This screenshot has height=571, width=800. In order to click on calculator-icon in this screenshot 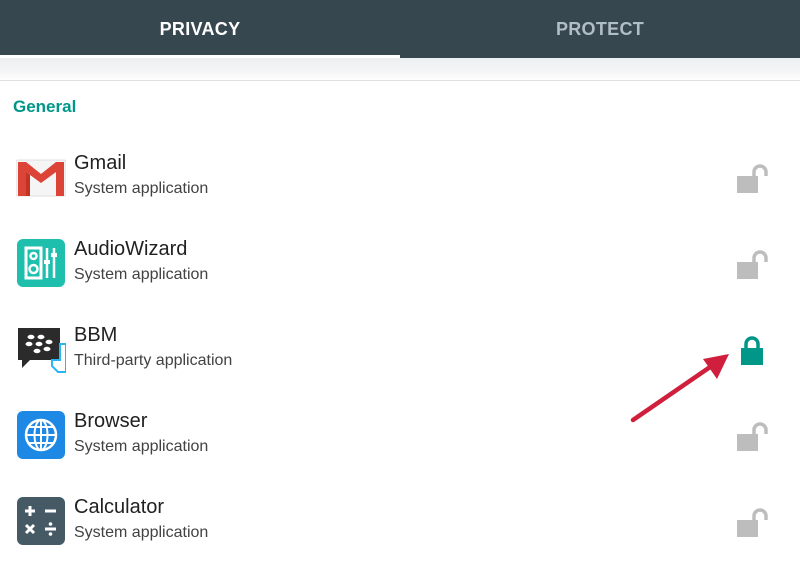, I will do `click(41, 521)`.